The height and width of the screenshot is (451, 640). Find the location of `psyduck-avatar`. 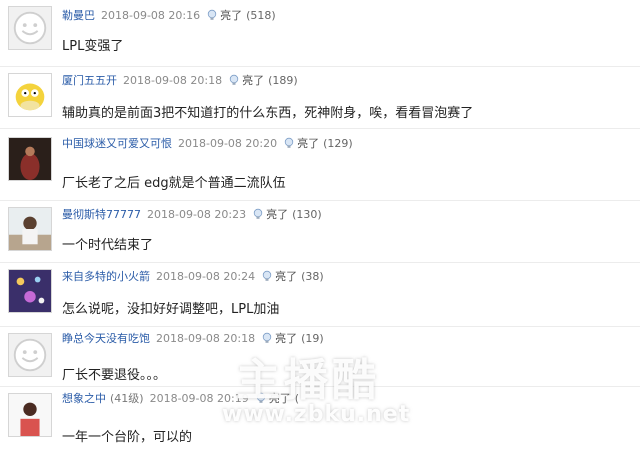

psyduck-avatar is located at coordinates (30, 95).